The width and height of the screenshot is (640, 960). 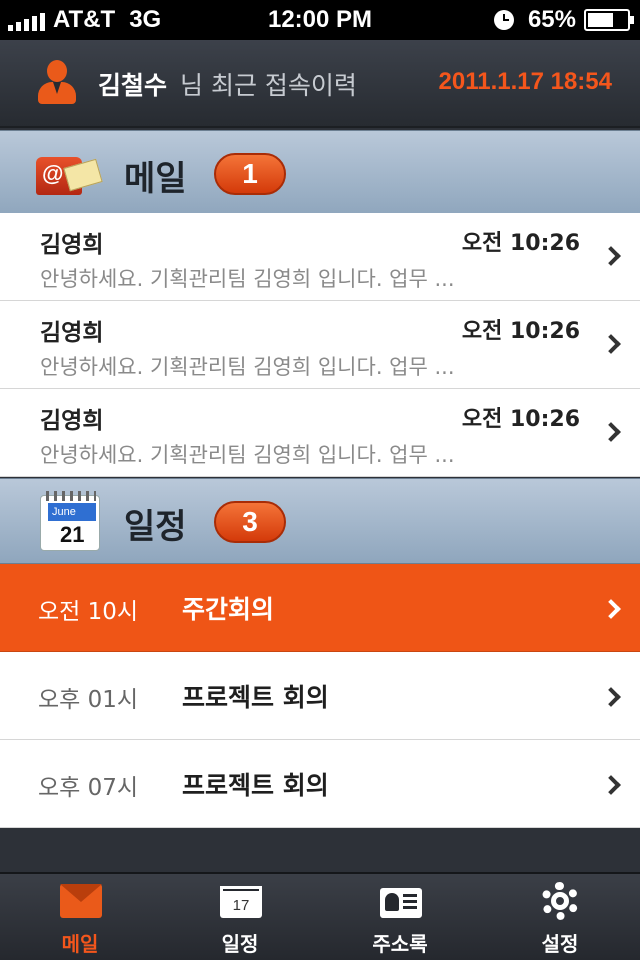 I want to click on calendar-icon: June 21, so click(x=71, y=521).